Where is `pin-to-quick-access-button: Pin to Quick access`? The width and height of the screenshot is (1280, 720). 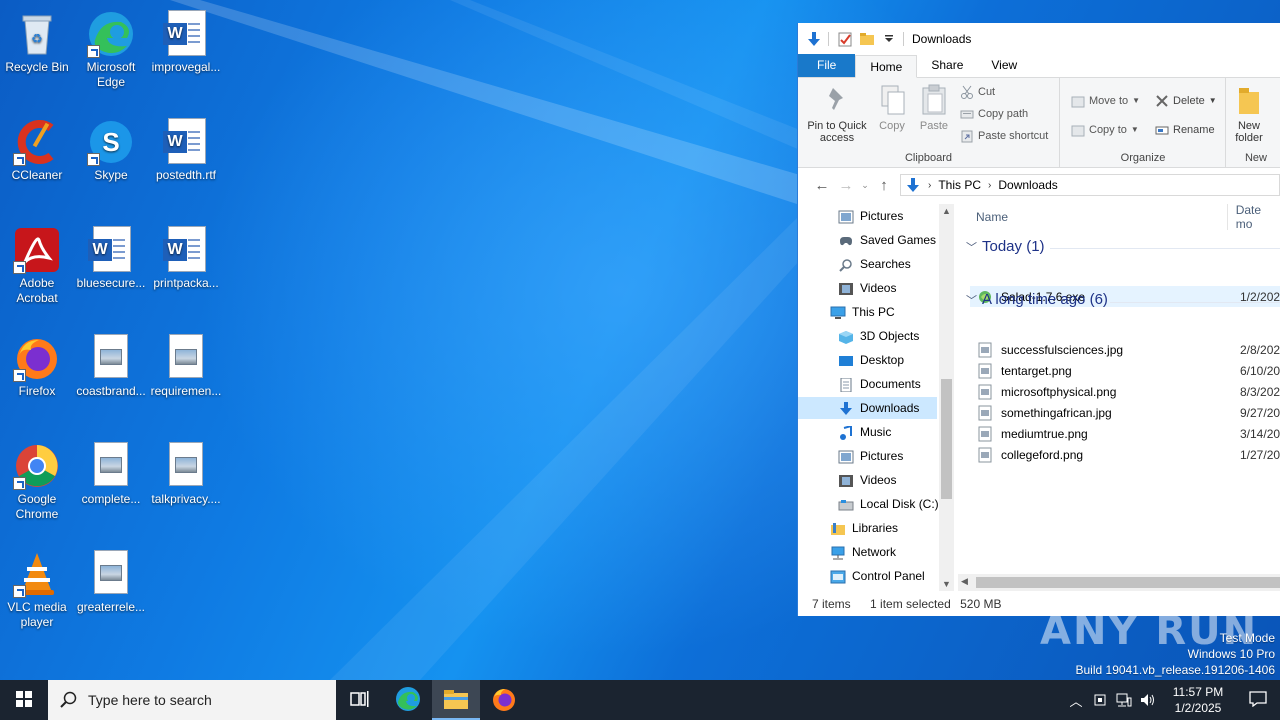 pin-to-quick-access-button: Pin to Quick access is located at coordinates (837, 114).